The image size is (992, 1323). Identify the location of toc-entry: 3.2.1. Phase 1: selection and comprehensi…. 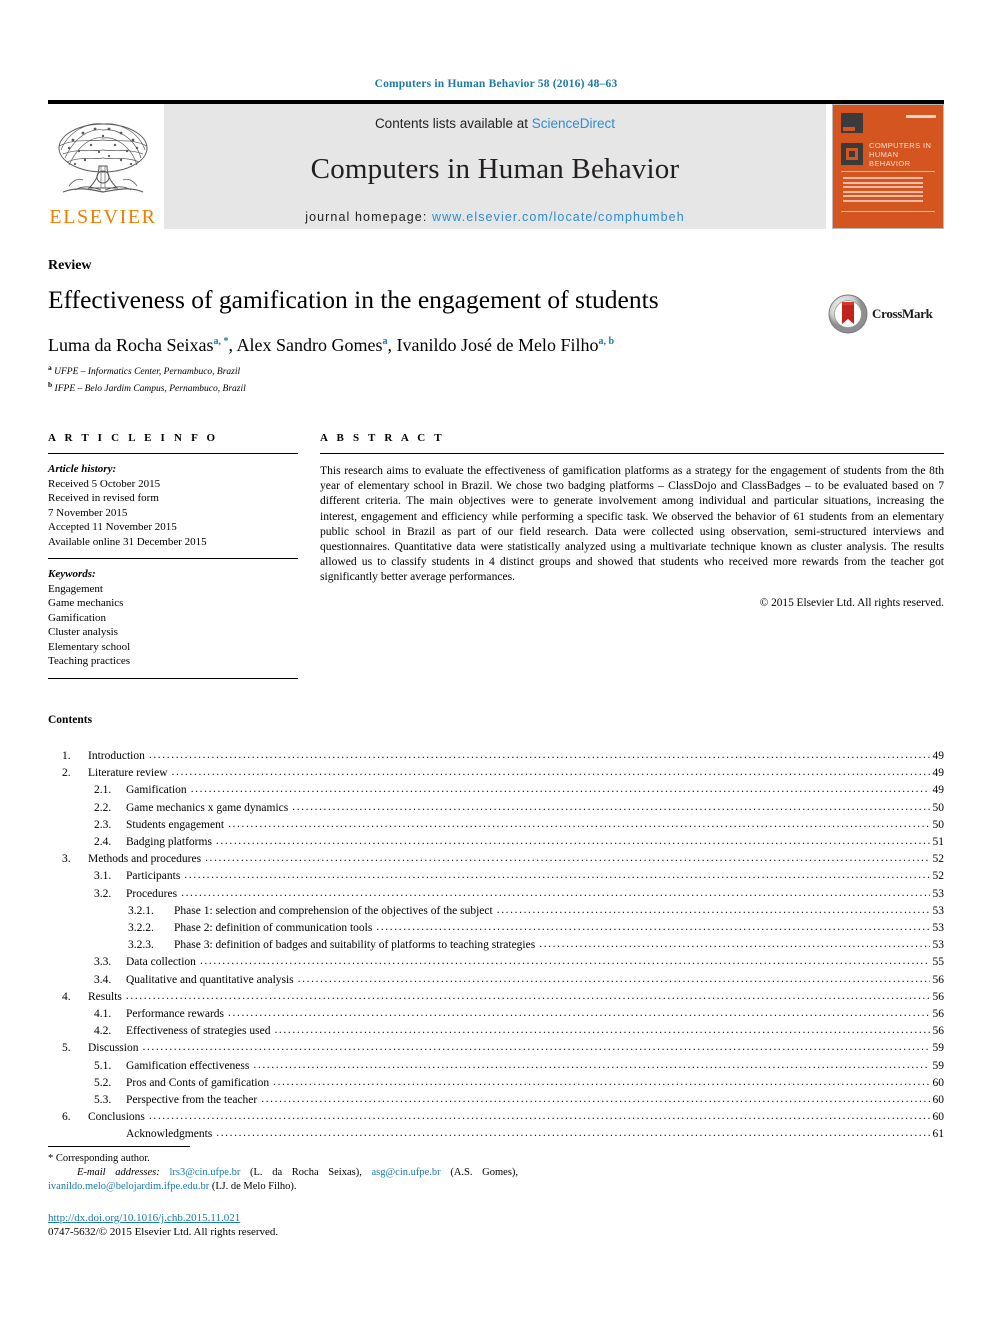
(496, 911).